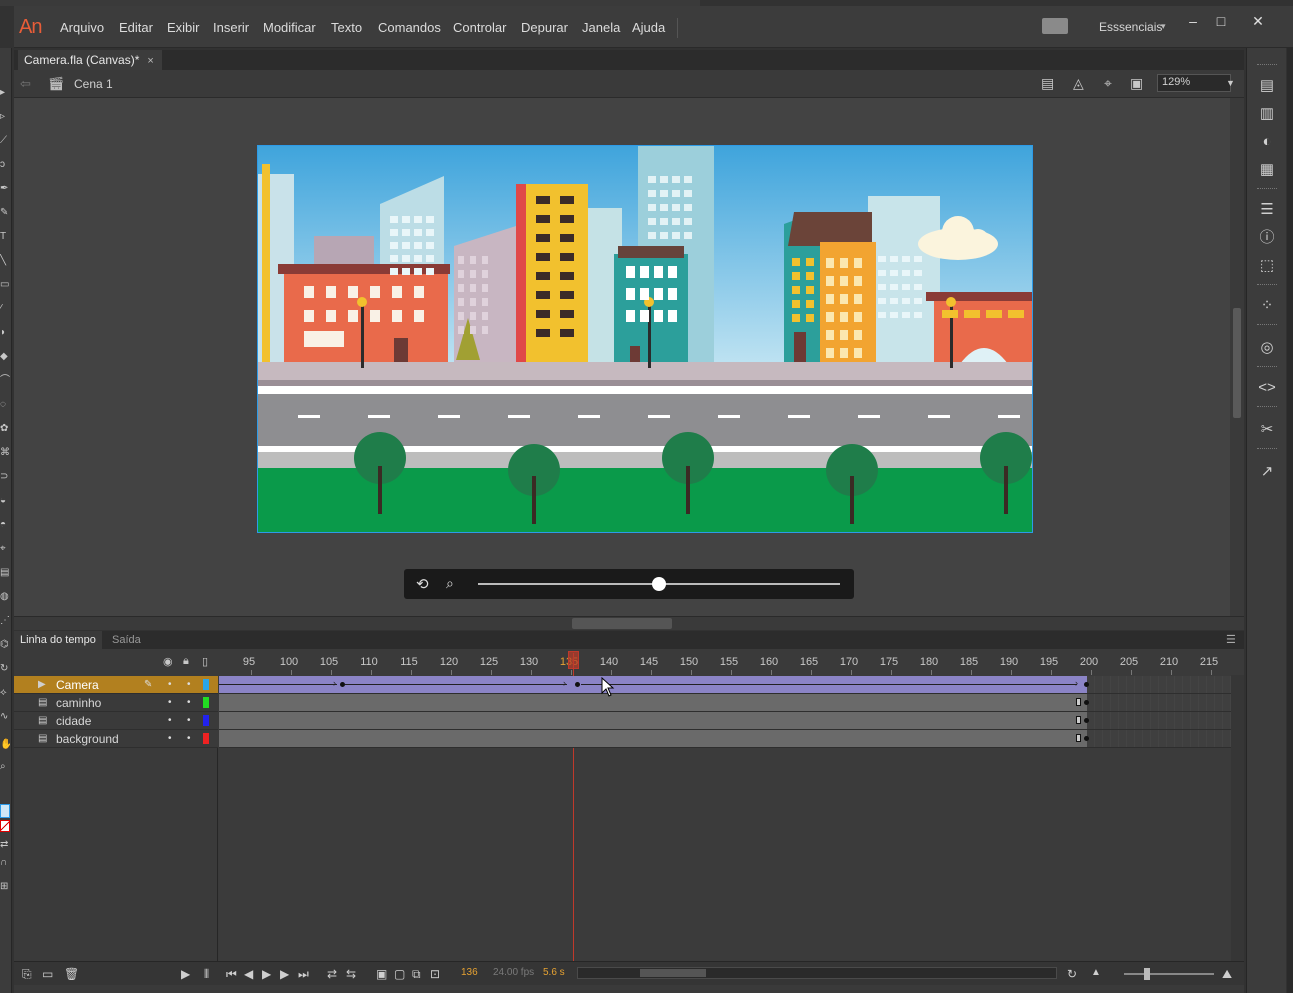  I want to click on layer-name: background, so click(87, 739).